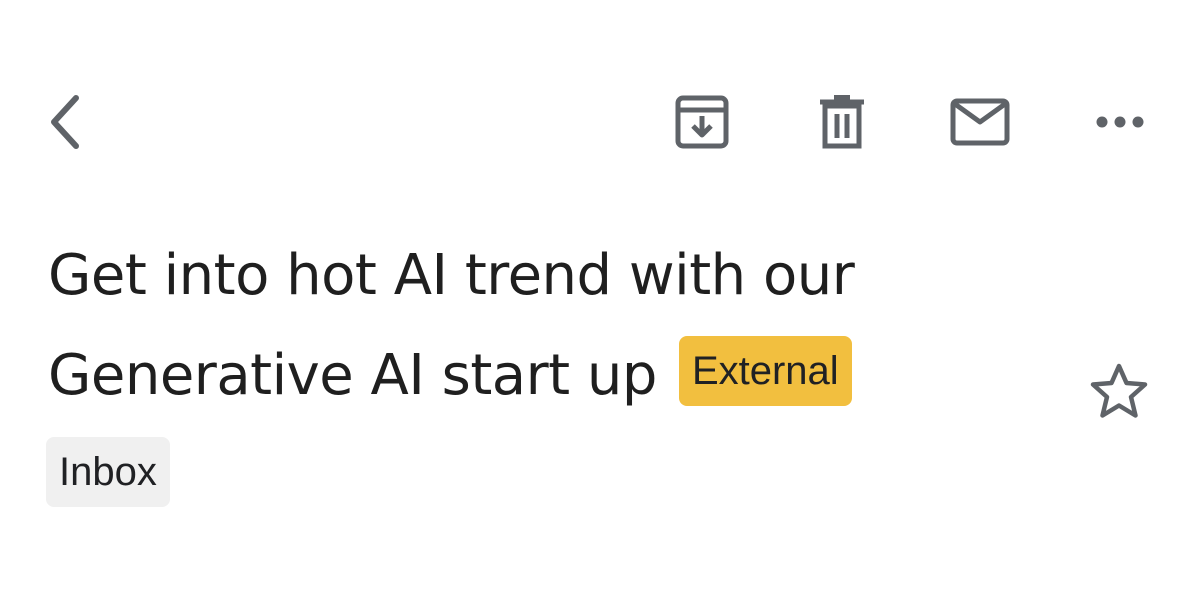  What do you see at coordinates (765, 371) in the screenshot?
I see `external-badge: External` at bounding box center [765, 371].